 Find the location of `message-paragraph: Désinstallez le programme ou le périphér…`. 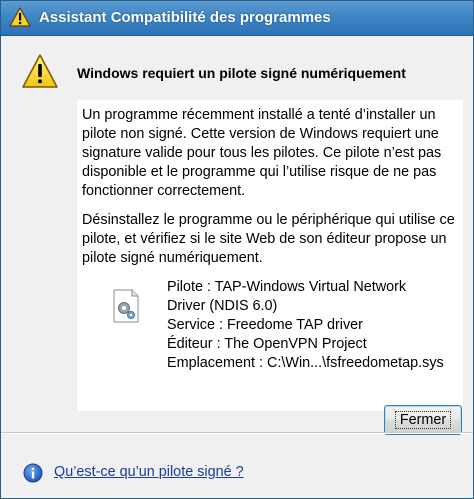

message-paragraph: Désinstallez le programme ou le périphér… is located at coordinates (268, 239).